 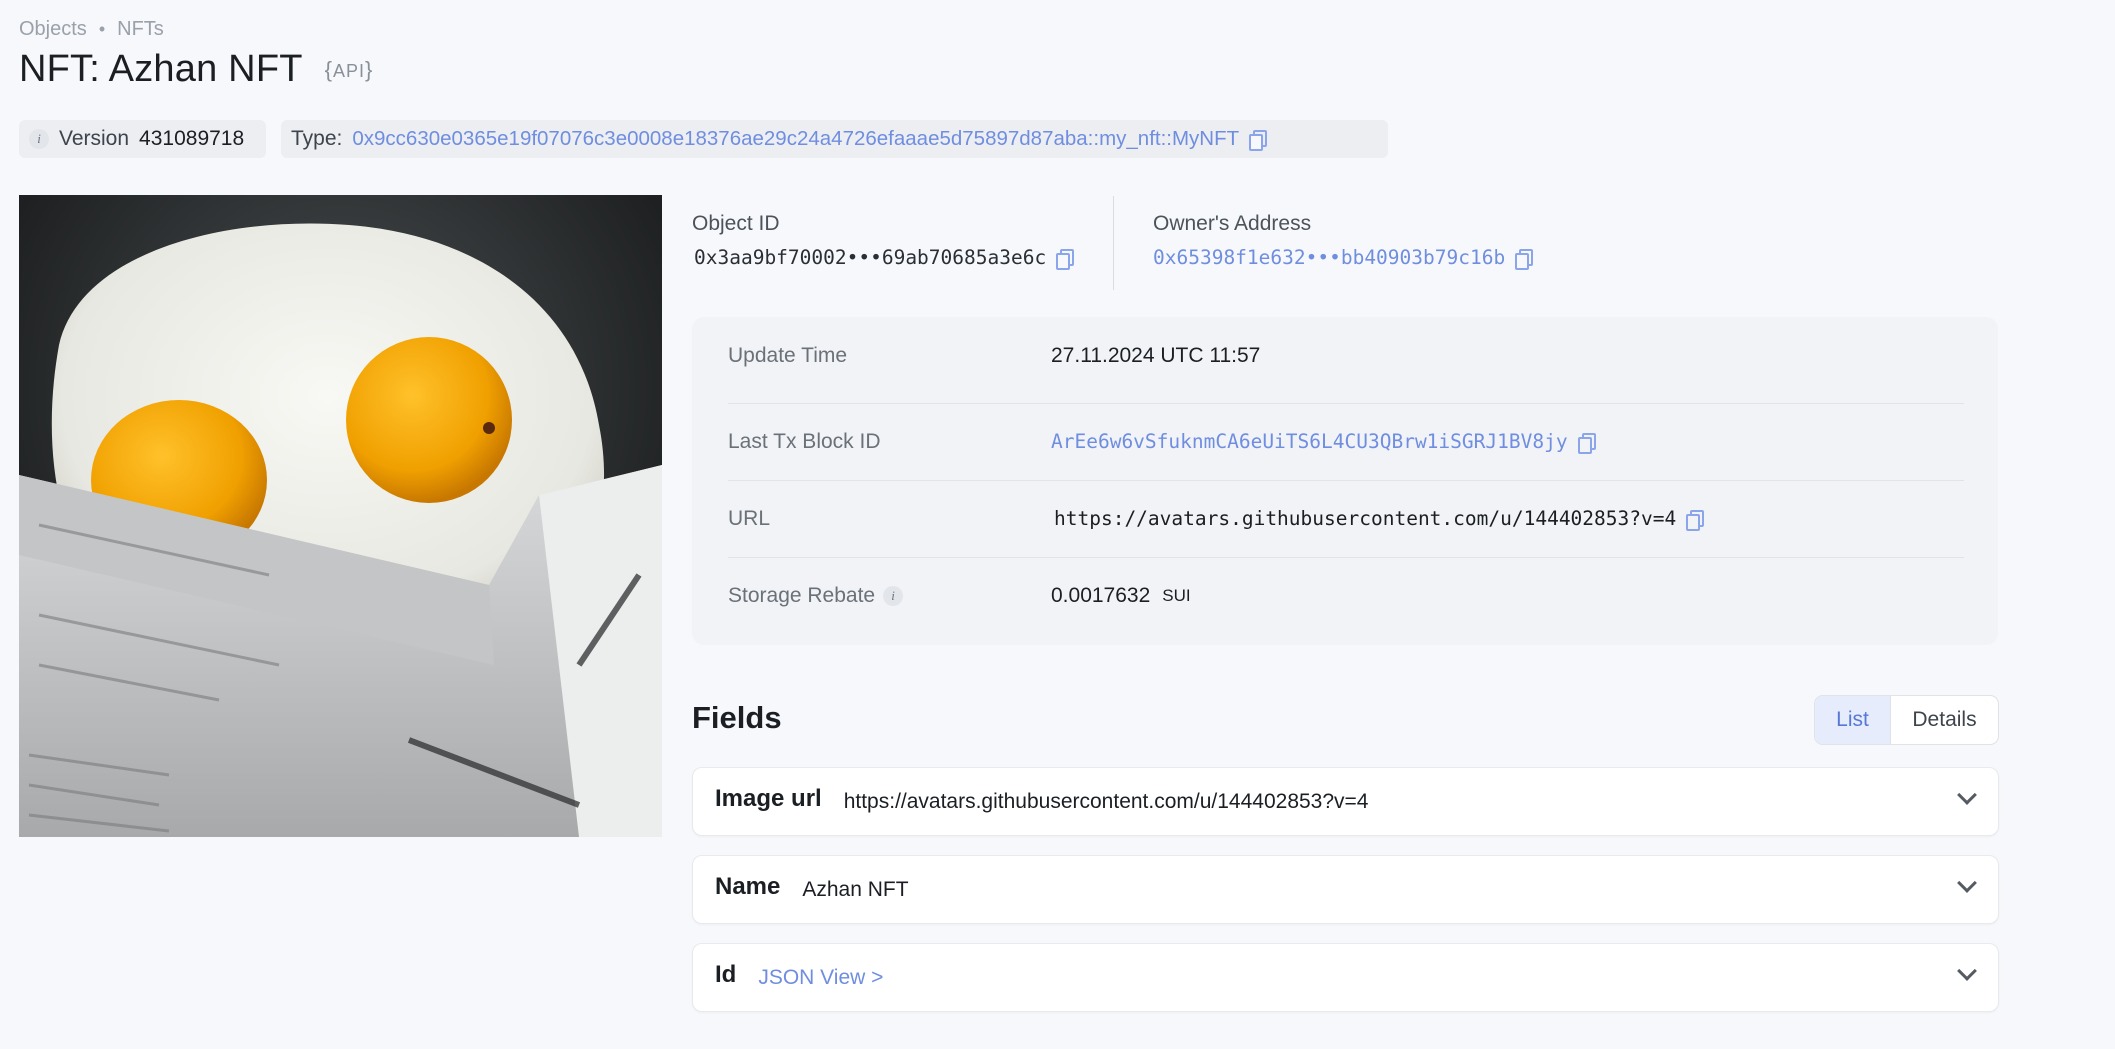 I want to click on divider, so click(x=1113, y=243).